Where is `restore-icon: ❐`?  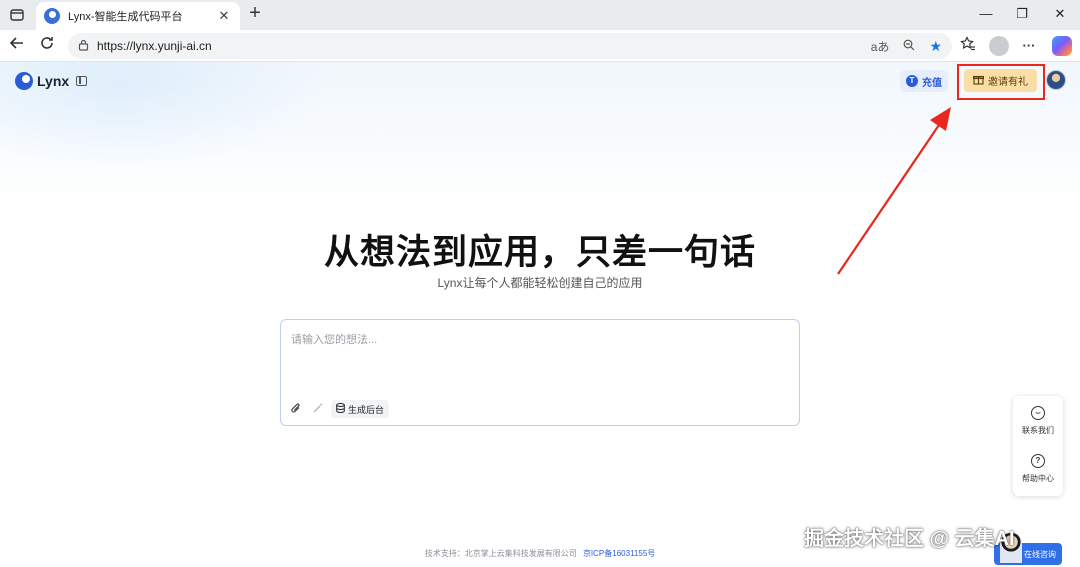
restore-icon: ❐ is located at coordinates (1022, 14).